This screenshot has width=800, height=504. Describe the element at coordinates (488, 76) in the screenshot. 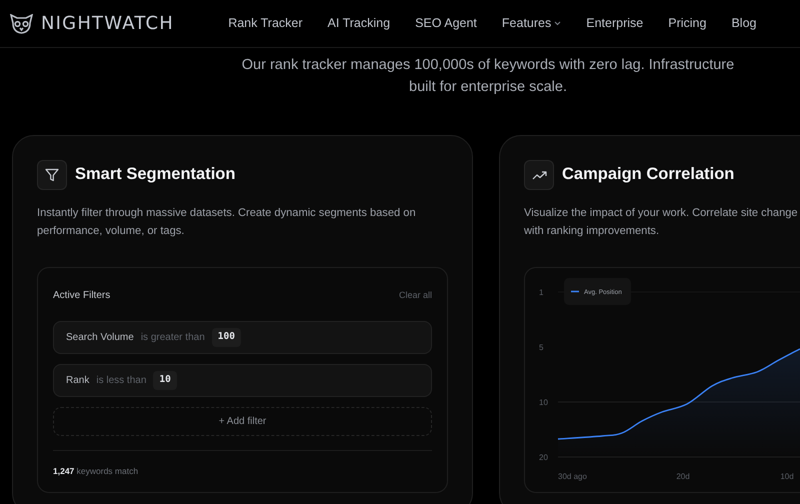

I see `intro-text: Our rank tracker manages 100,000s of keywords with zero lag. Infrastructure built for enterprise scale.` at that location.